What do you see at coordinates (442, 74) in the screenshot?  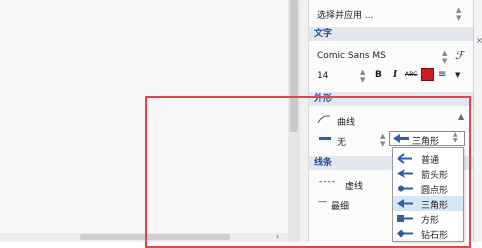 I see `align-icon: ≡` at bounding box center [442, 74].